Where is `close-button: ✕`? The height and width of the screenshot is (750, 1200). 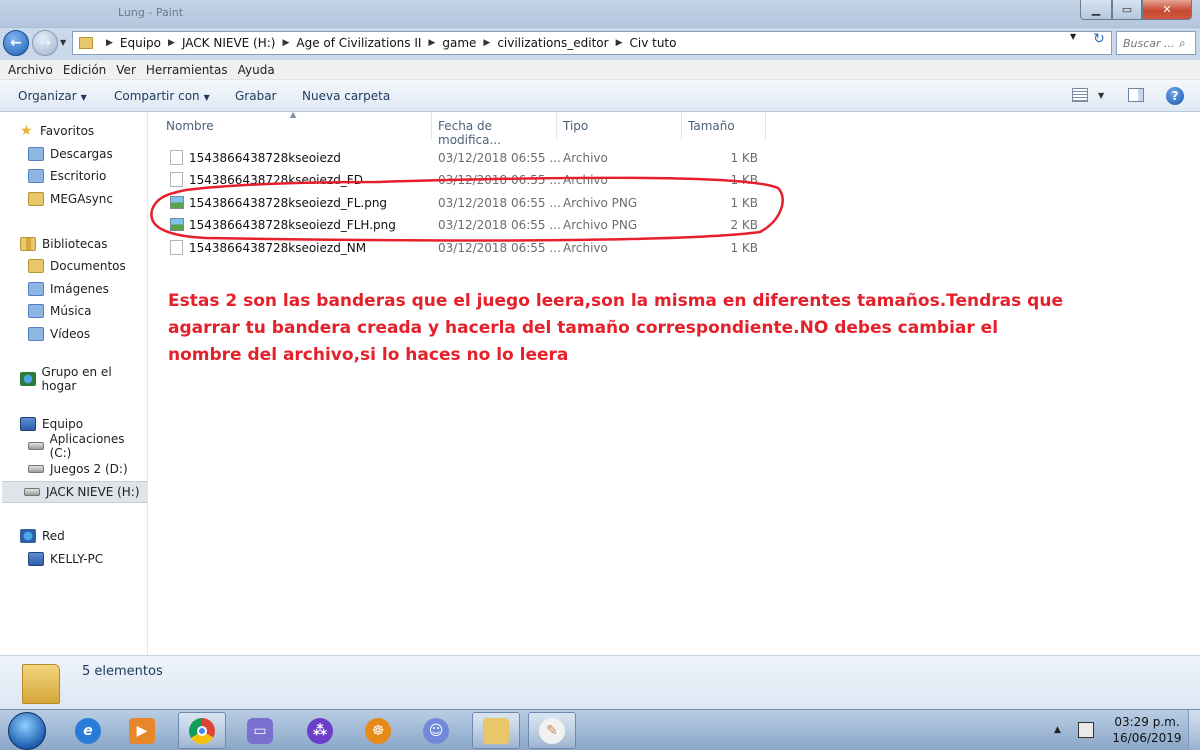
close-button: ✕ is located at coordinates (1167, 10).